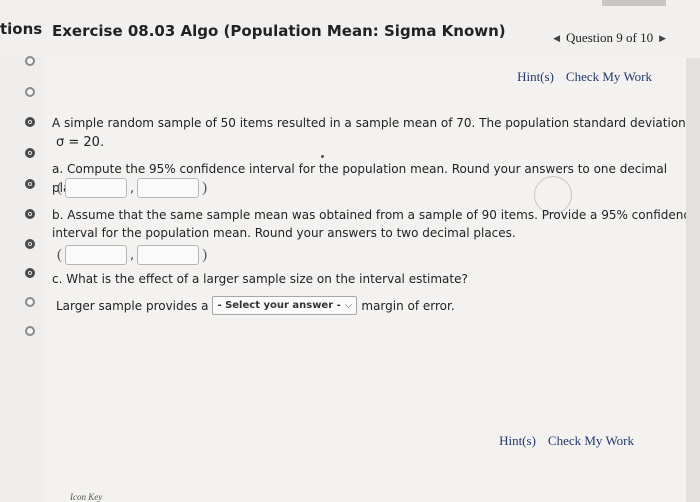  What do you see at coordinates (205, 254) in the screenshot?
I see `close-paren-b: )` at bounding box center [205, 254].